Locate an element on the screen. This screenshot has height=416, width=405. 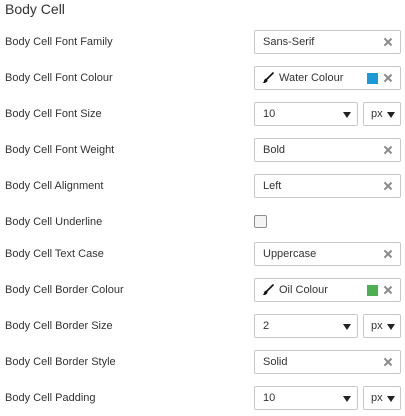
border-size-select: 2 is located at coordinates (306, 326).